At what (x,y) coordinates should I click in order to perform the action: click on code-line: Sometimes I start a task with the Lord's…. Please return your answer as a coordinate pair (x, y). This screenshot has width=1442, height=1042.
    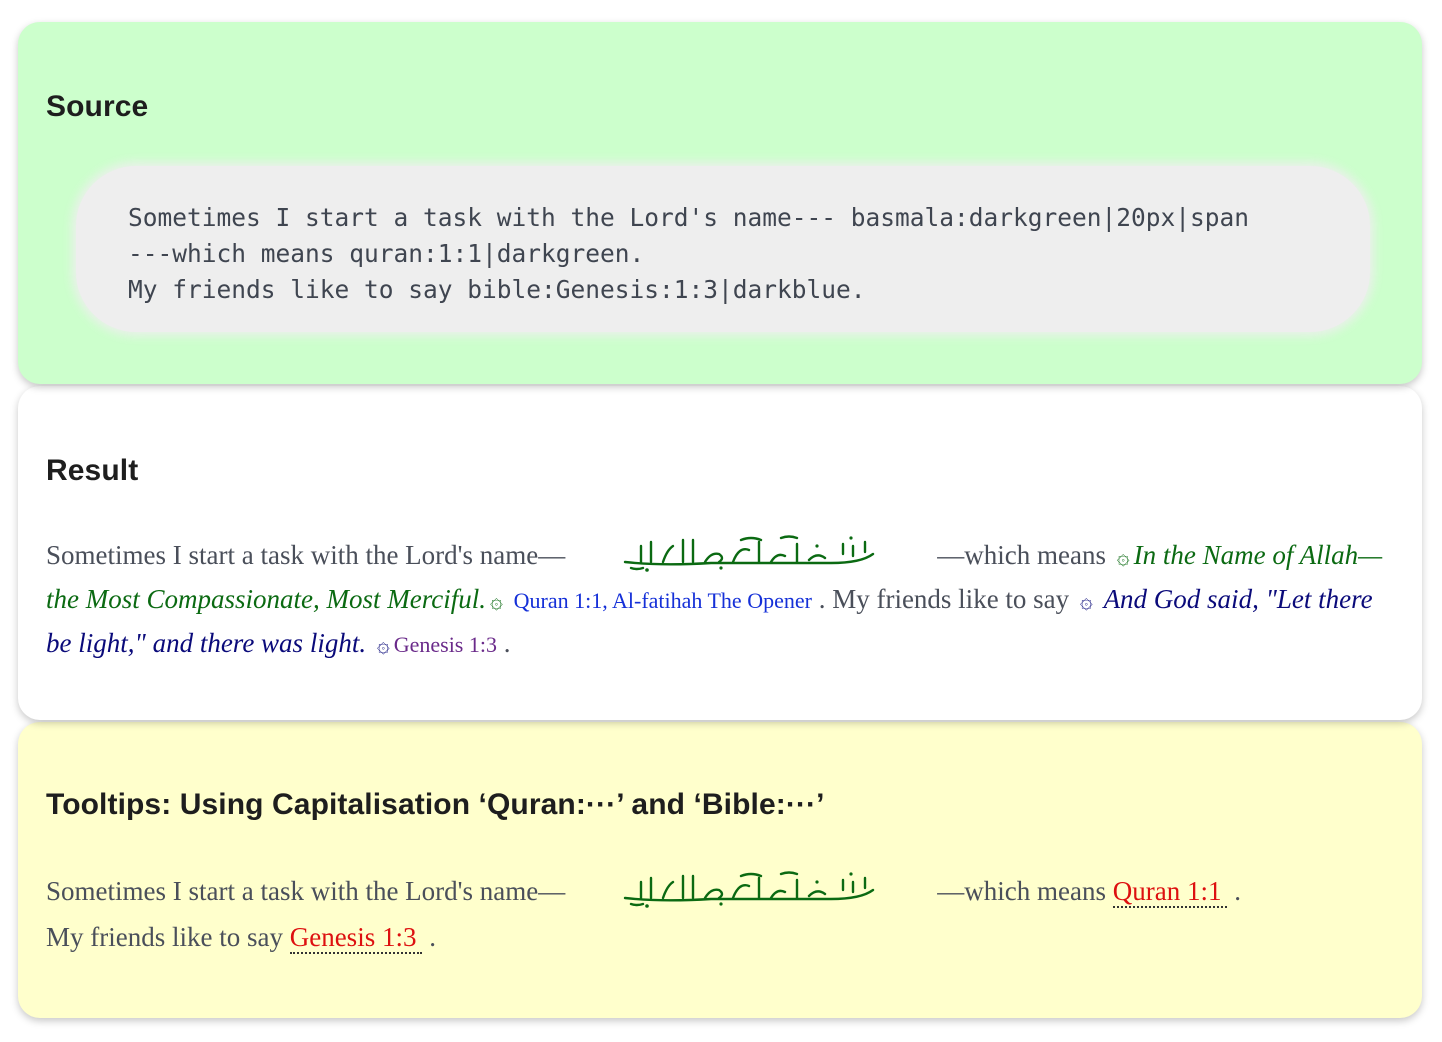
    Looking at the image, I should click on (689, 217).